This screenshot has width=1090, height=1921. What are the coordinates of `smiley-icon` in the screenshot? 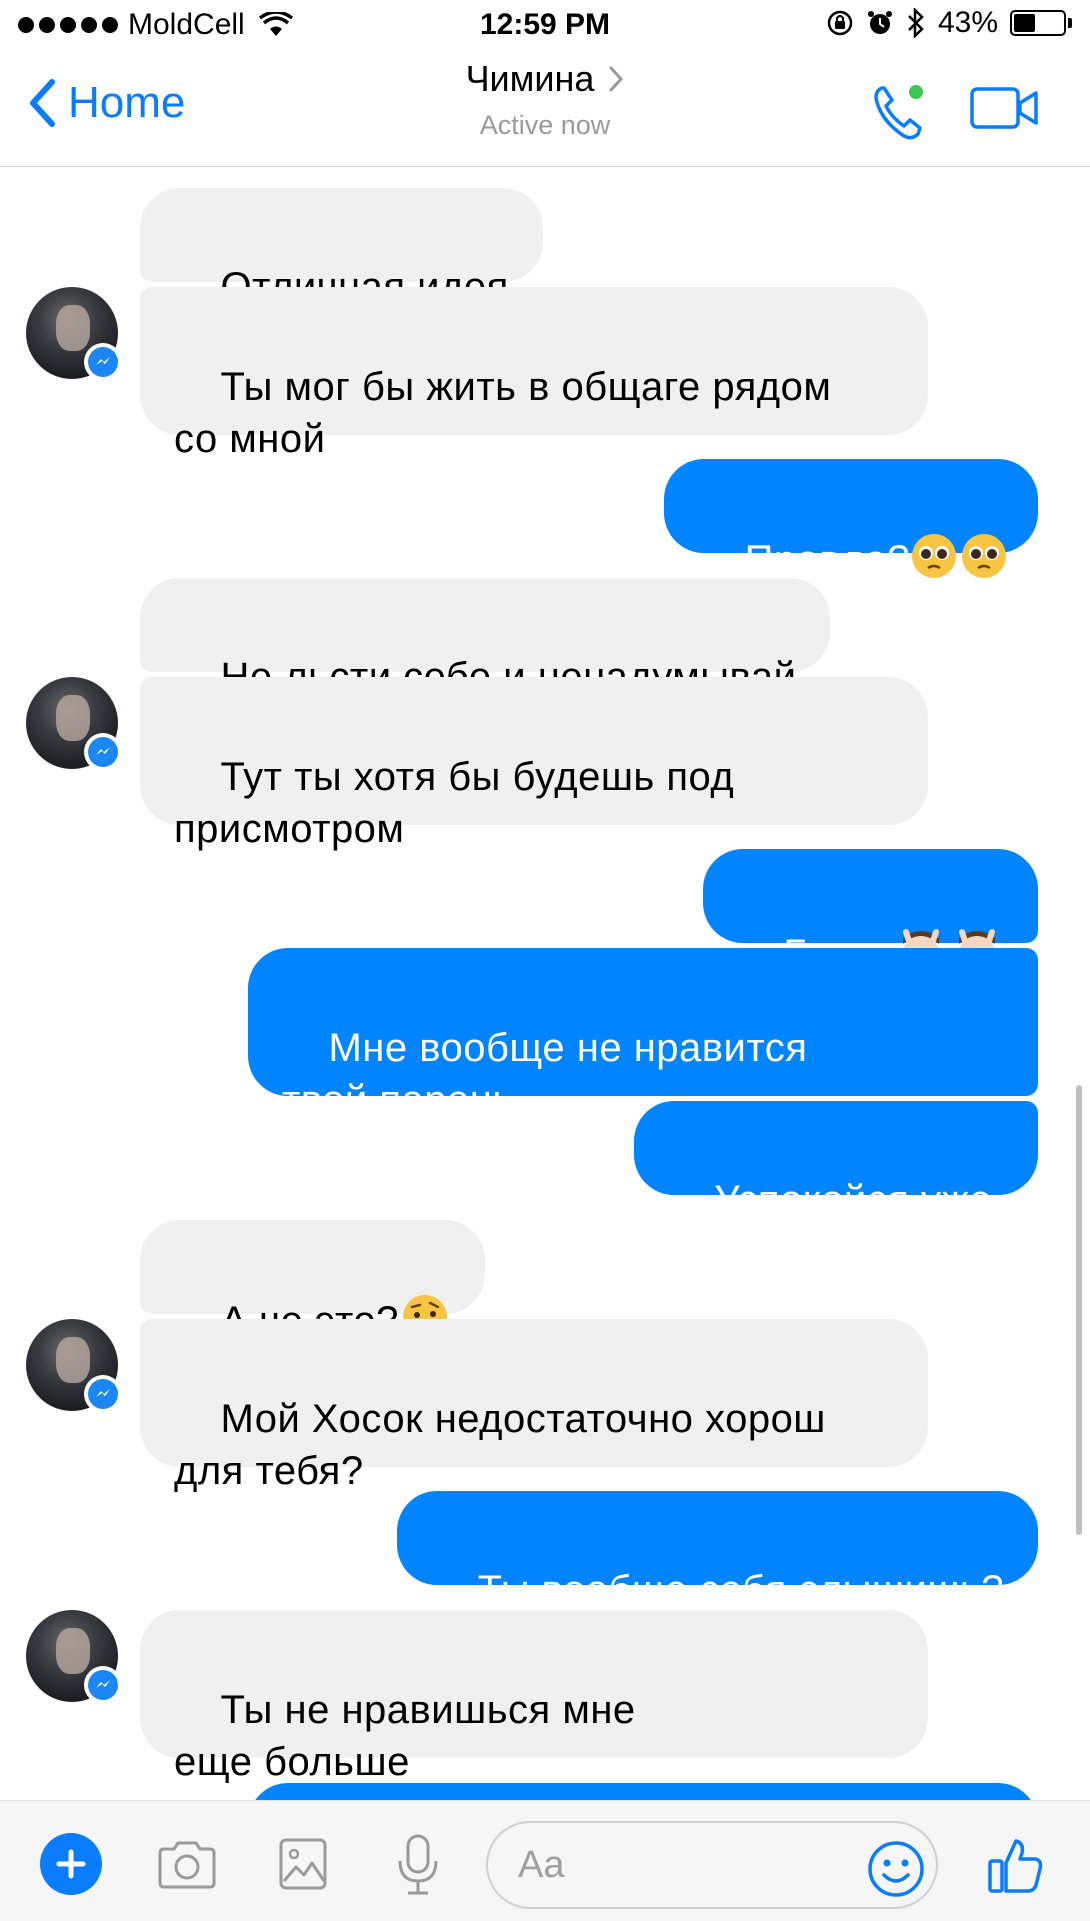 It's located at (896, 1869).